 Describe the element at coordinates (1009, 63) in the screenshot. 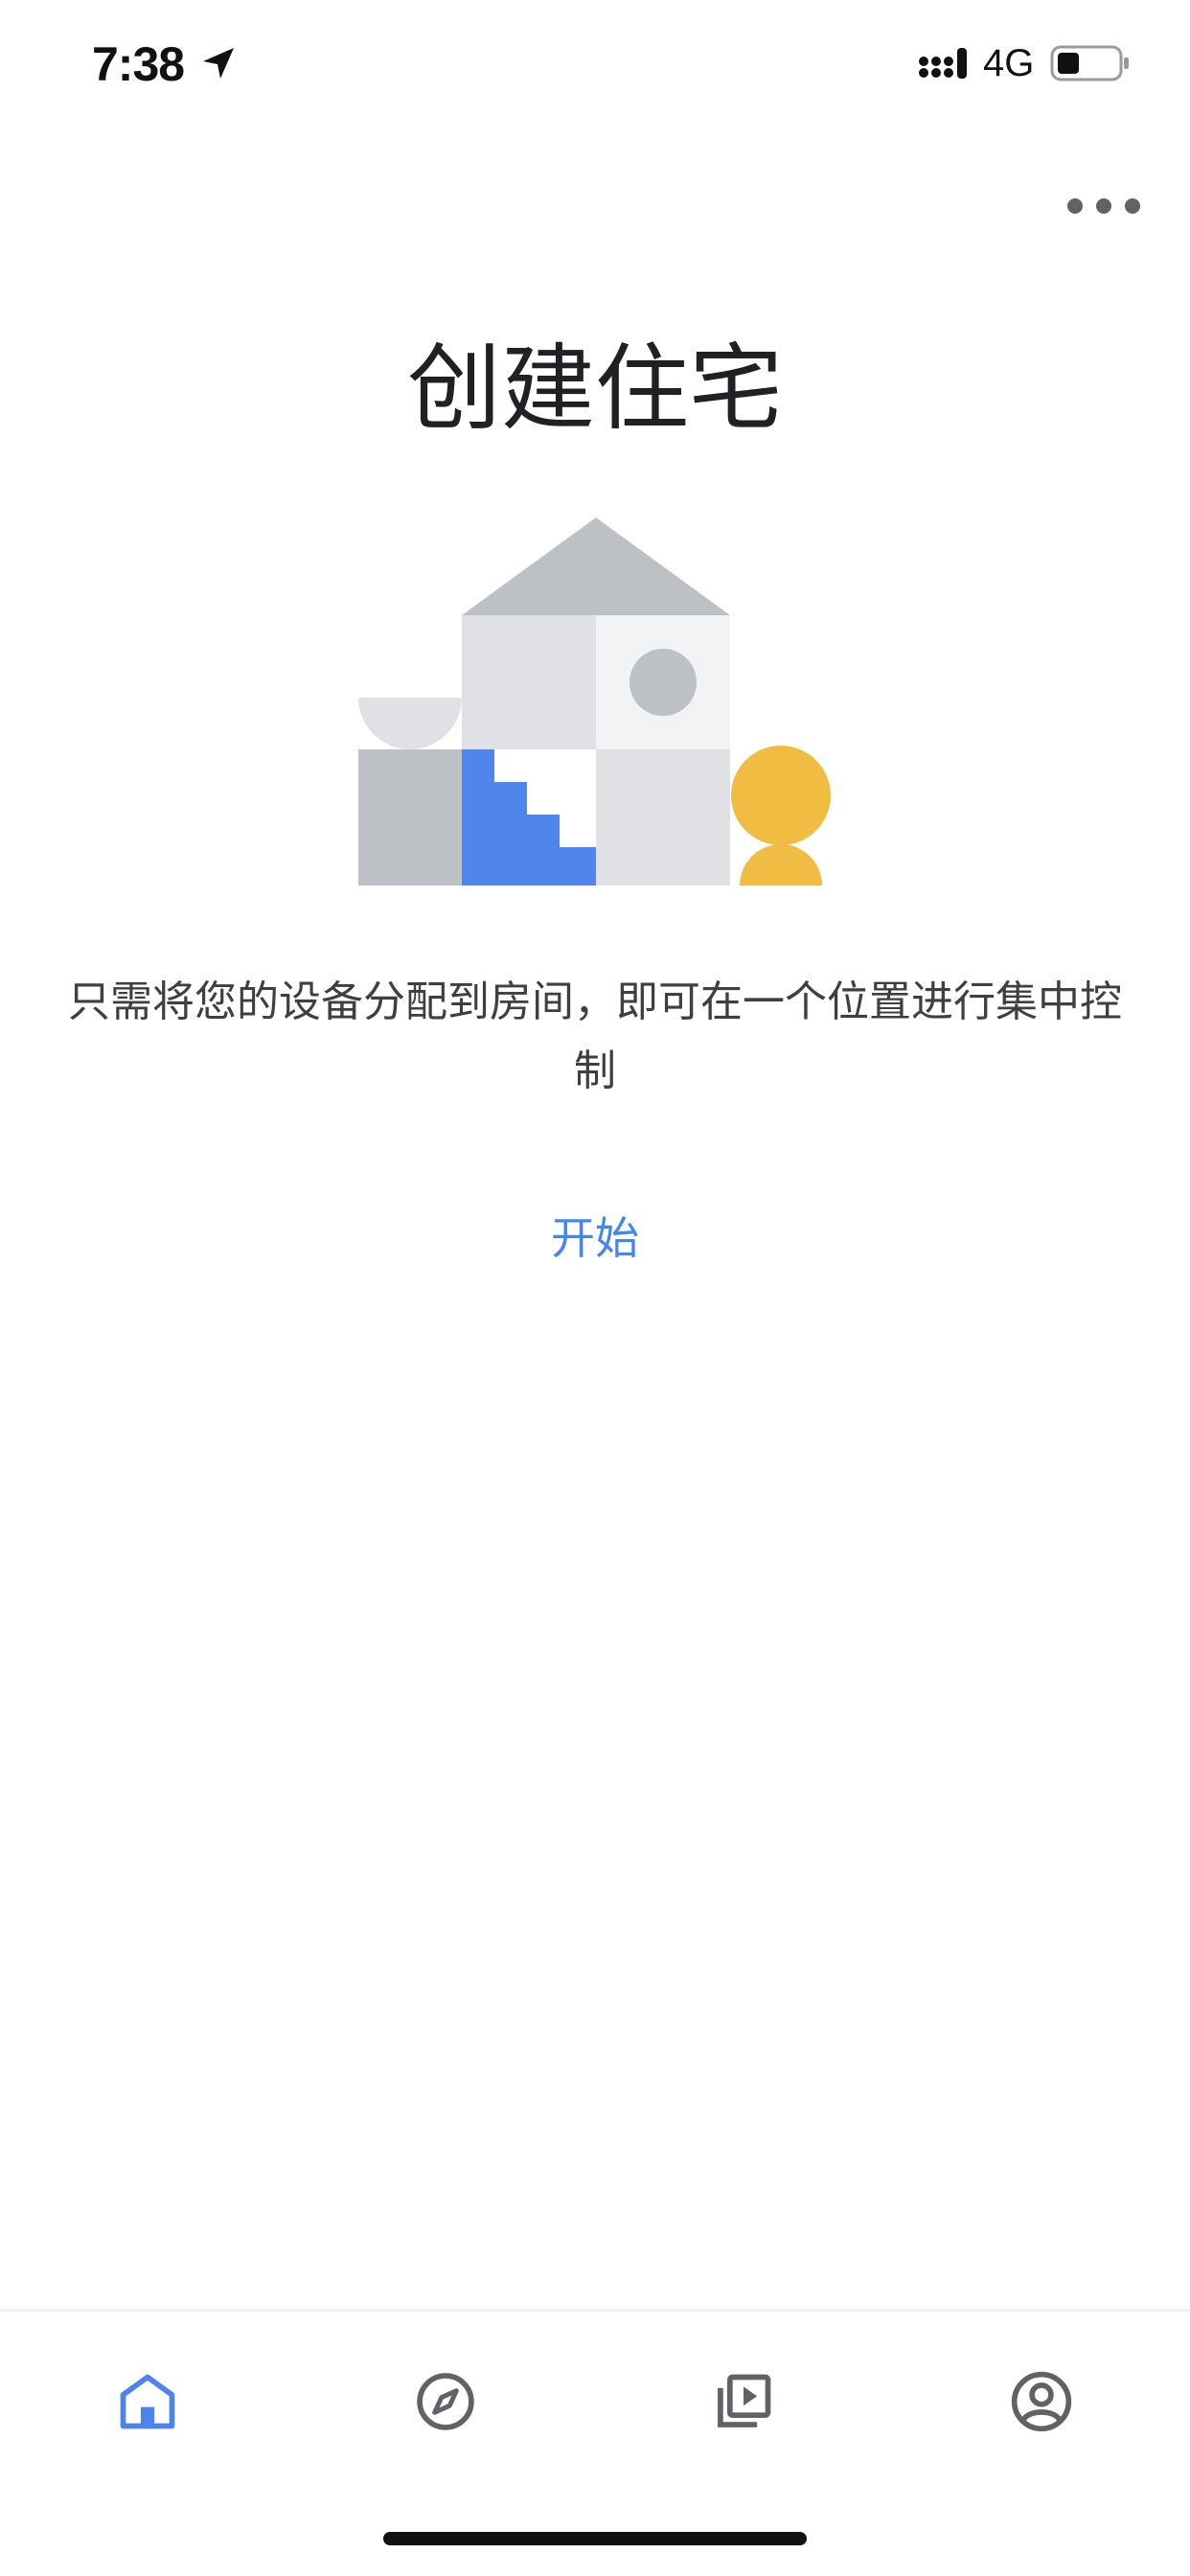

I see `network-type: 4G` at that location.